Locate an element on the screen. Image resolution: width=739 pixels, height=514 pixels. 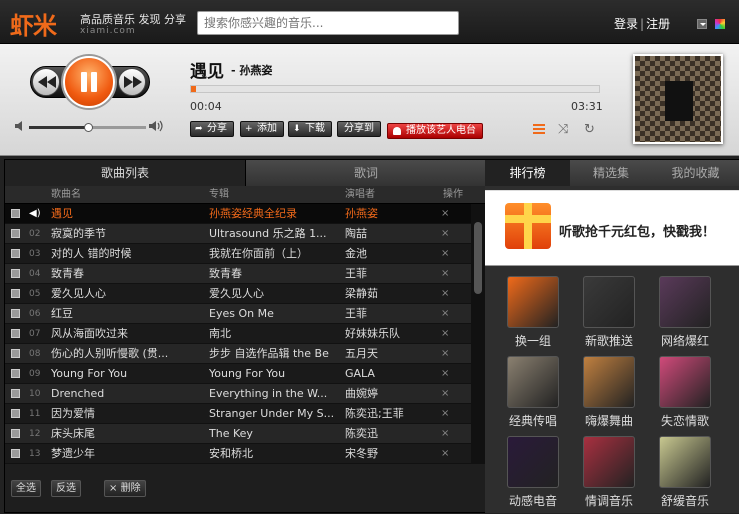
row-album: 爱久见人心 is located at coordinates (273, 294).